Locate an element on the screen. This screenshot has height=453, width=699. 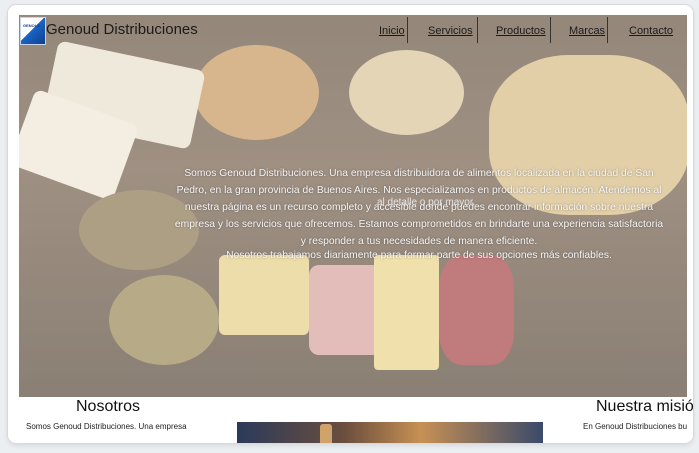
section-text-mision: En Genoud Distribuciones bu is located at coordinates (635, 426).